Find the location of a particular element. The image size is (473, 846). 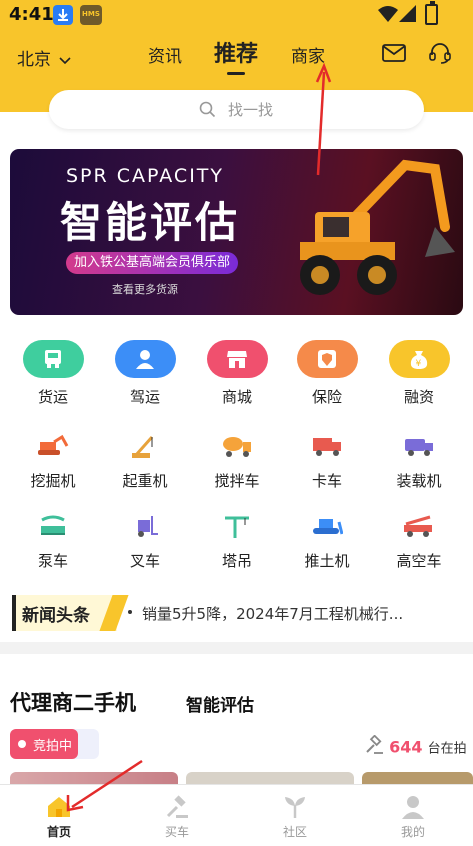

pump-truck-icon is located at coordinates (53, 526).